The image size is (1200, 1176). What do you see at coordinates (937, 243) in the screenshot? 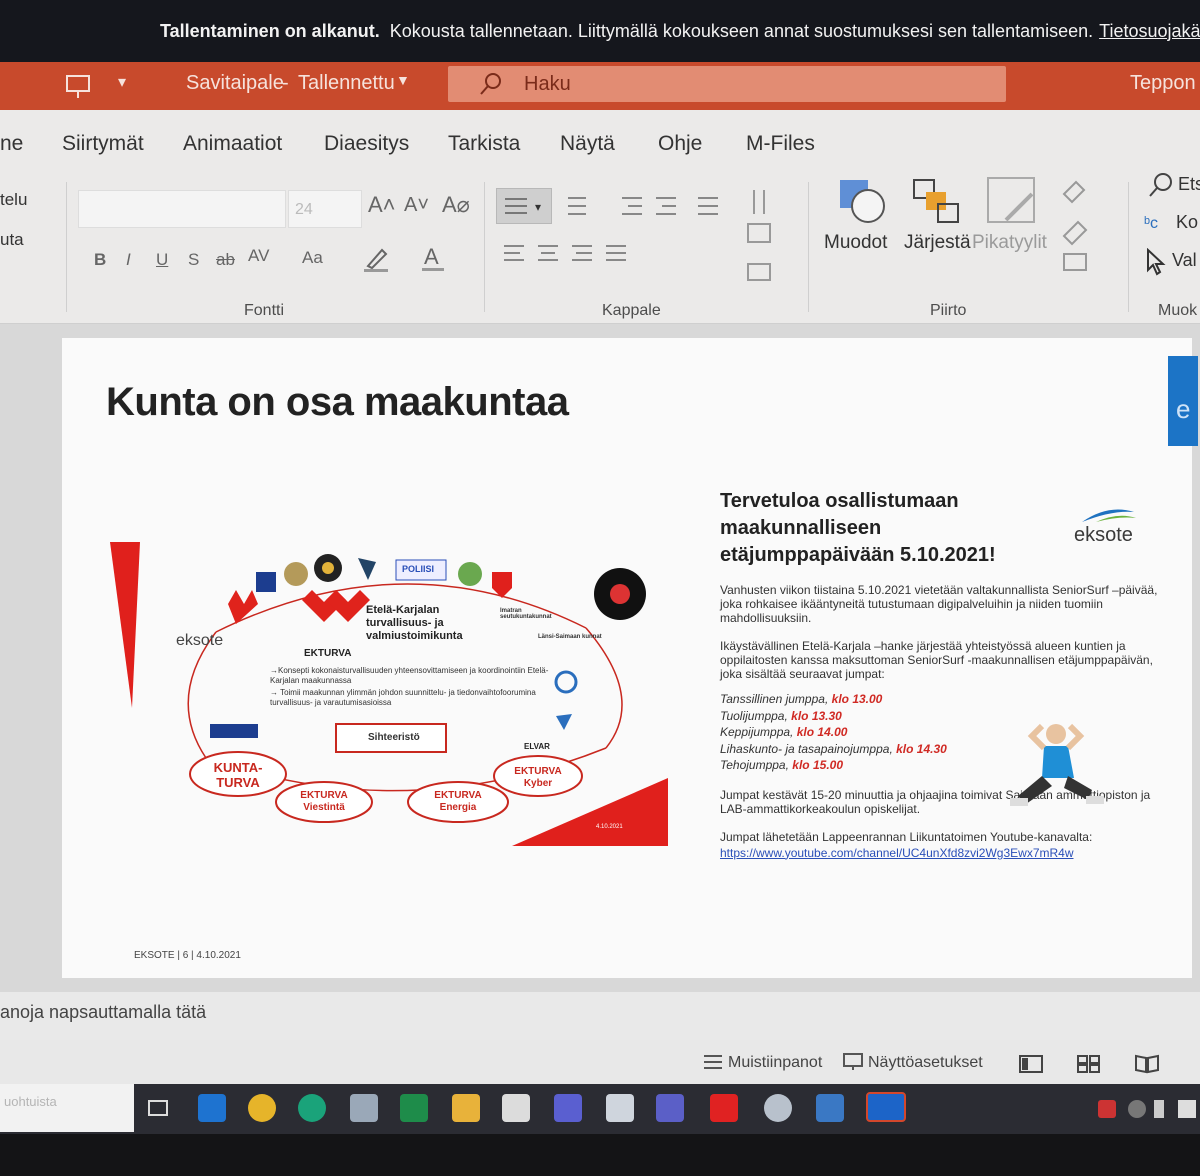
I see `arrange-button: Järjestä` at bounding box center [937, 243].